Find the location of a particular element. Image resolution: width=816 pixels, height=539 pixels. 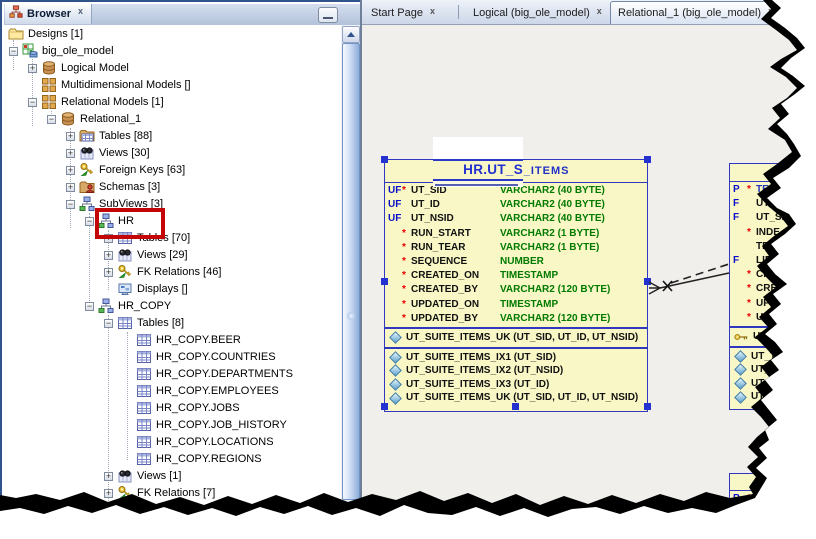

panel-splitter is located at coordinates (361, 269).